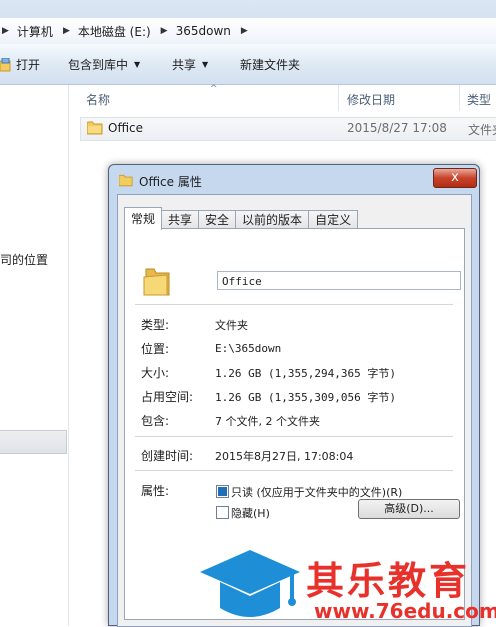 The height and width of the screenshot is (627, 496). I want to click on breadcrumb-folder: 365down ▶, so click(216, 31).